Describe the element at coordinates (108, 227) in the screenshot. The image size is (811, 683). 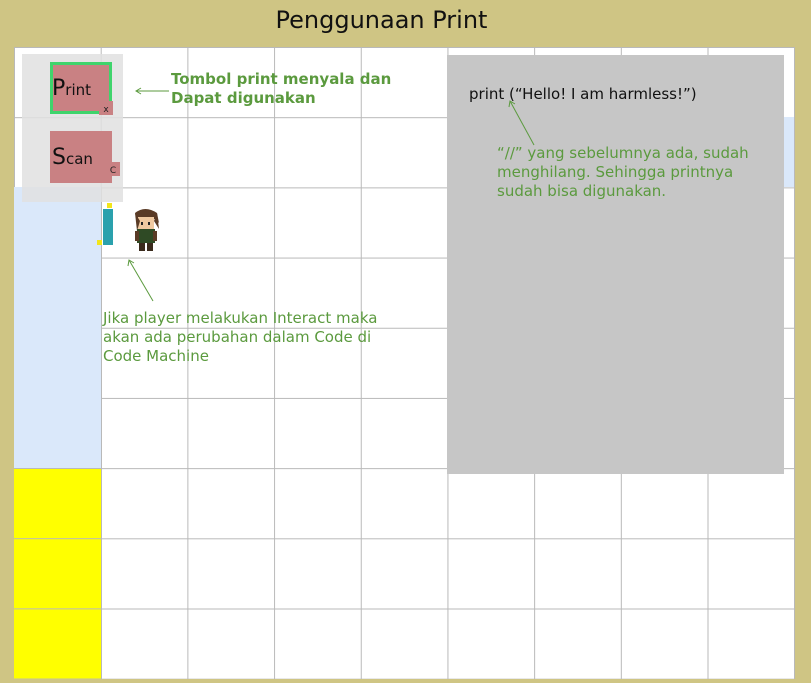
I see `code-machine-icon` at that location.